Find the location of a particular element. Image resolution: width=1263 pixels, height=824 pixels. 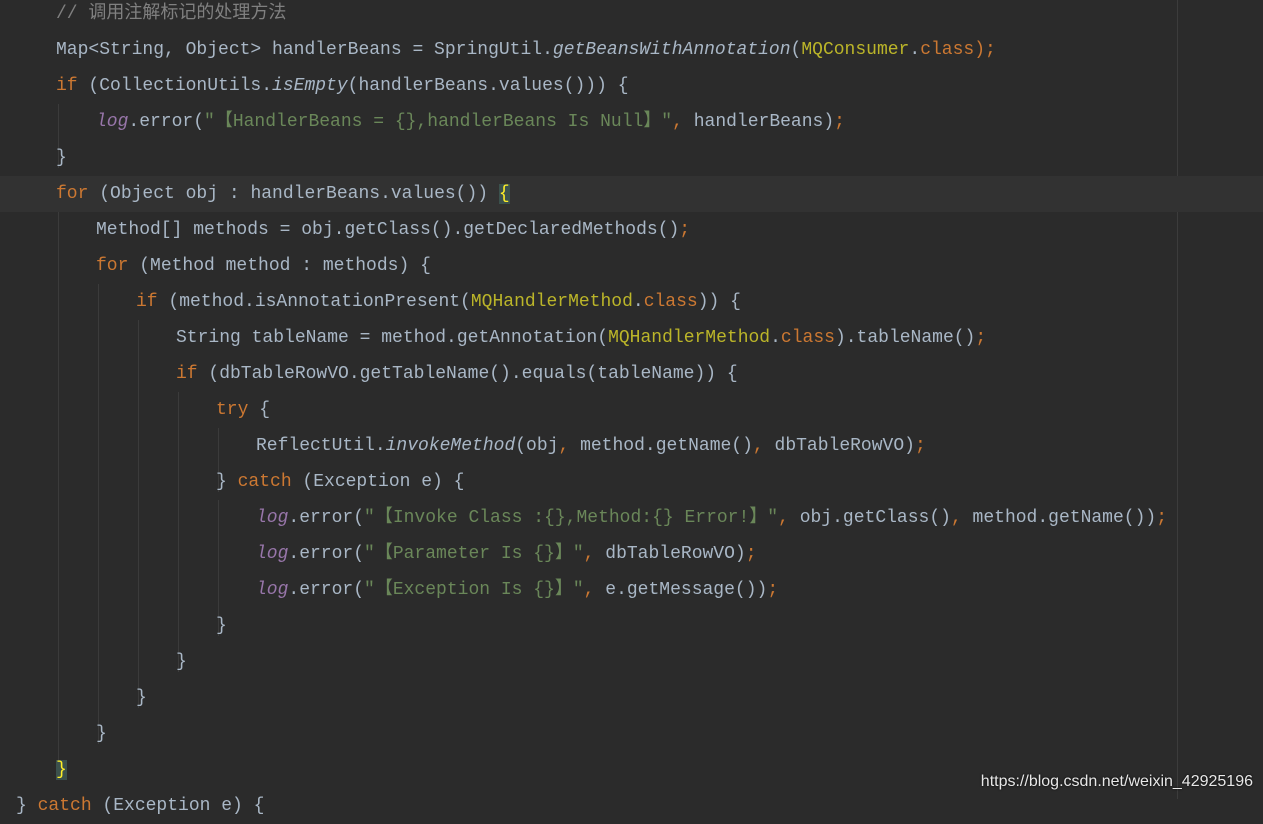

code-token: String tableName = method.getAnnotation( is located at coordinates (392, 338).